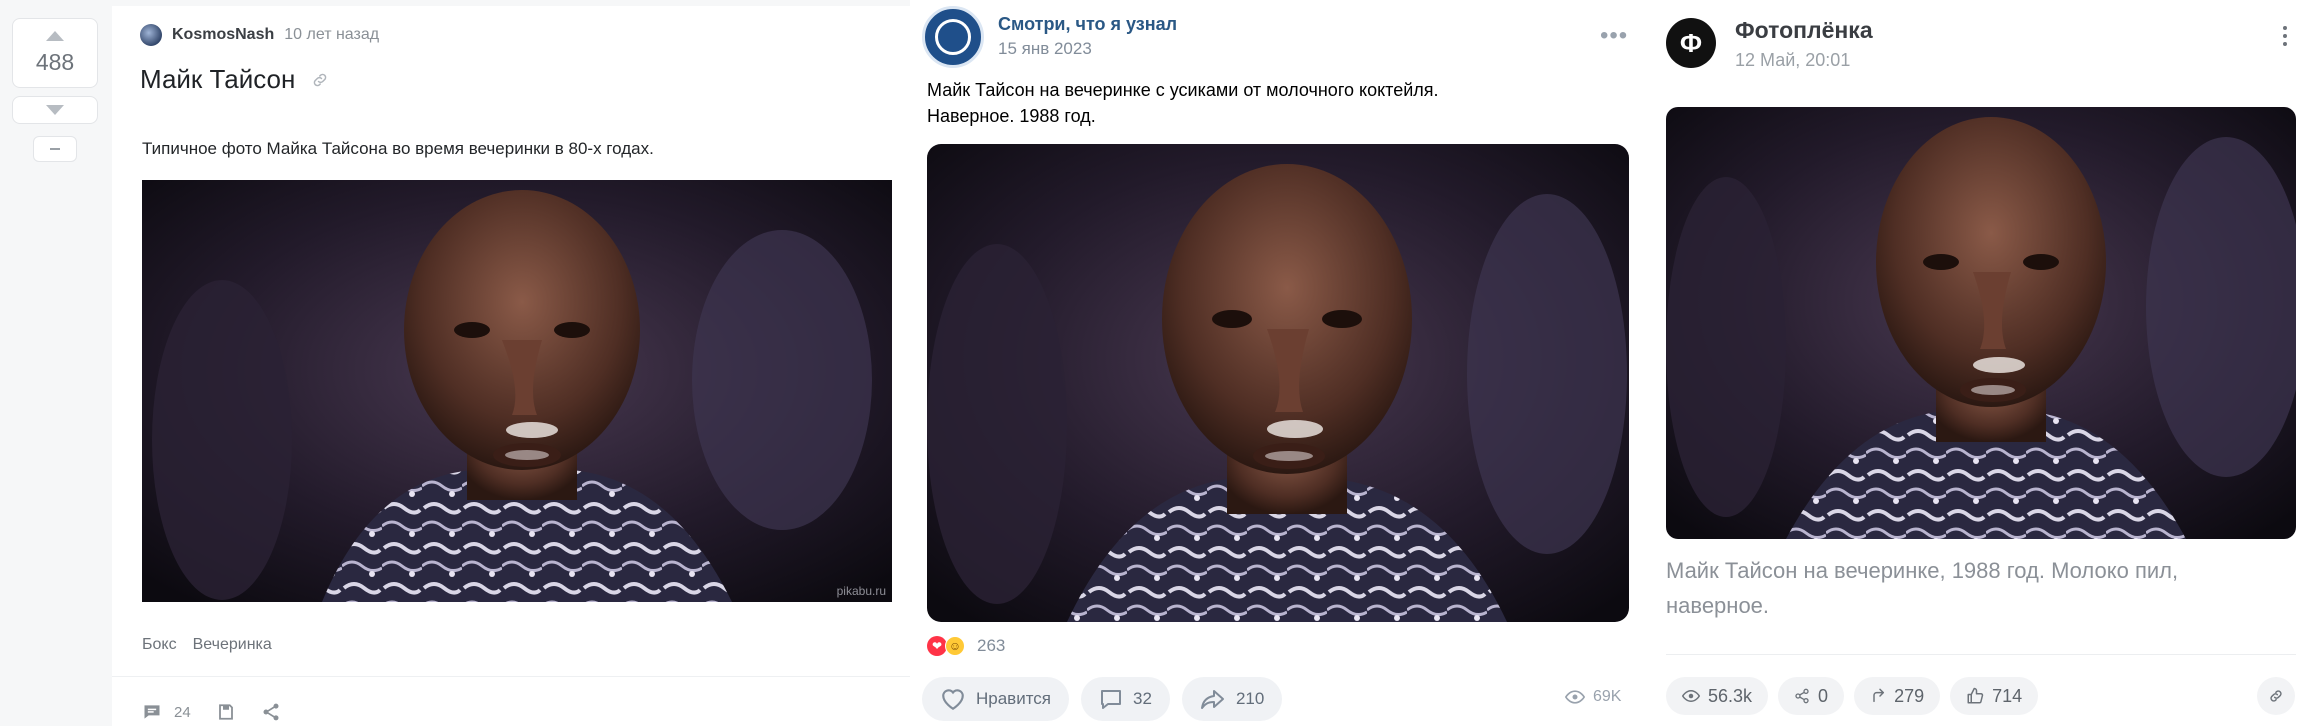 The height and width of the screenshot is (726, 2316). I want to click on views-button: 56.3k, so click(1717, 696).